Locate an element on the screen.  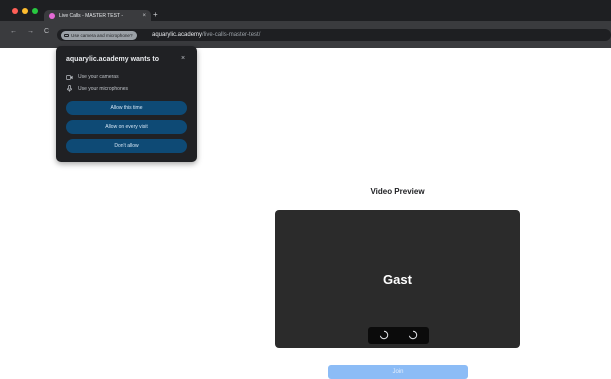
page-title: Video Preview is located at coordinates (397, 191).